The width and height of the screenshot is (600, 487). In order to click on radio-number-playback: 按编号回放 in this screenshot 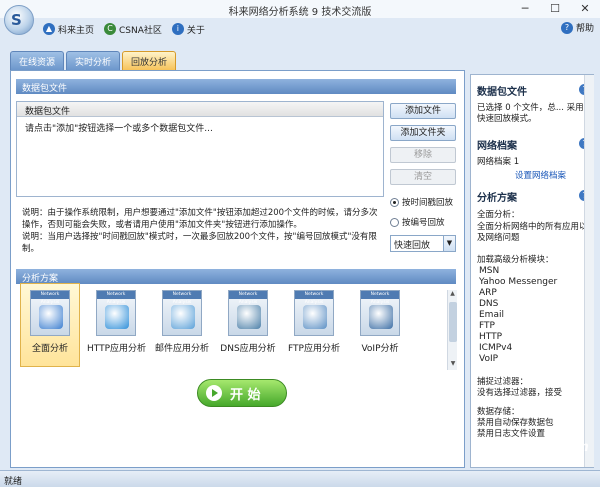, I will do `click(417, 222)`.